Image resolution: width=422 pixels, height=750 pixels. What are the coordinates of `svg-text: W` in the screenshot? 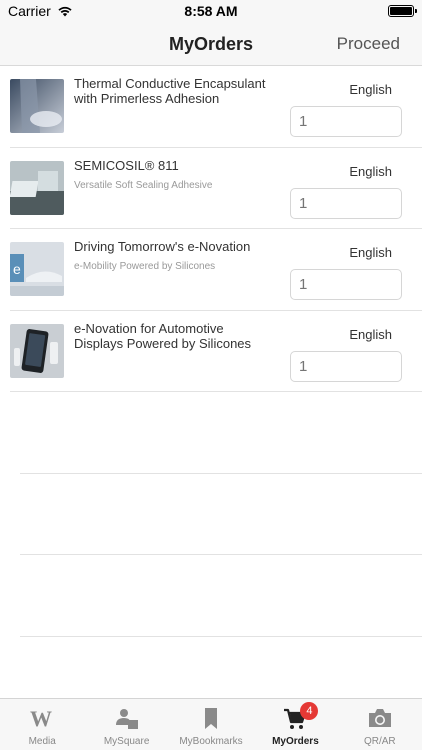 It's located at (41, 718).